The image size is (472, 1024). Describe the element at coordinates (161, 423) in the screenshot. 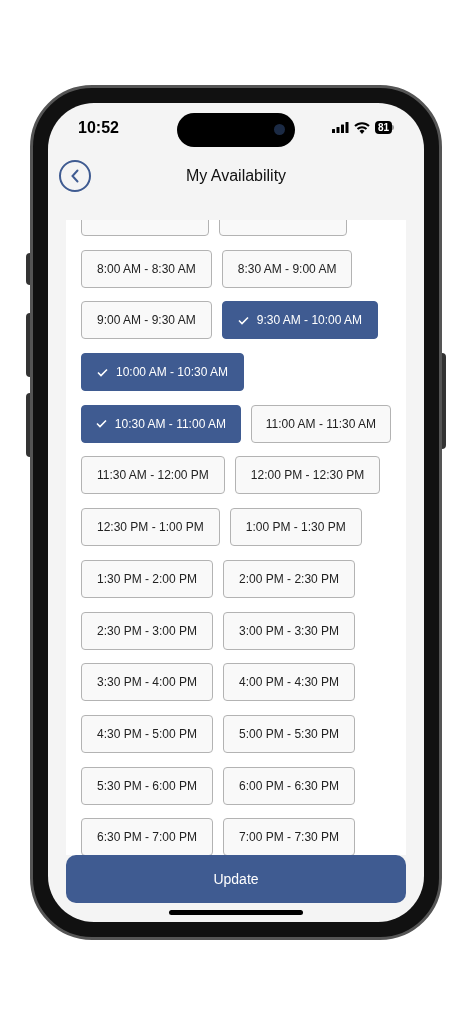

I see `time-slot-chip: 10:30 AM - 11:00 AM` at that location.